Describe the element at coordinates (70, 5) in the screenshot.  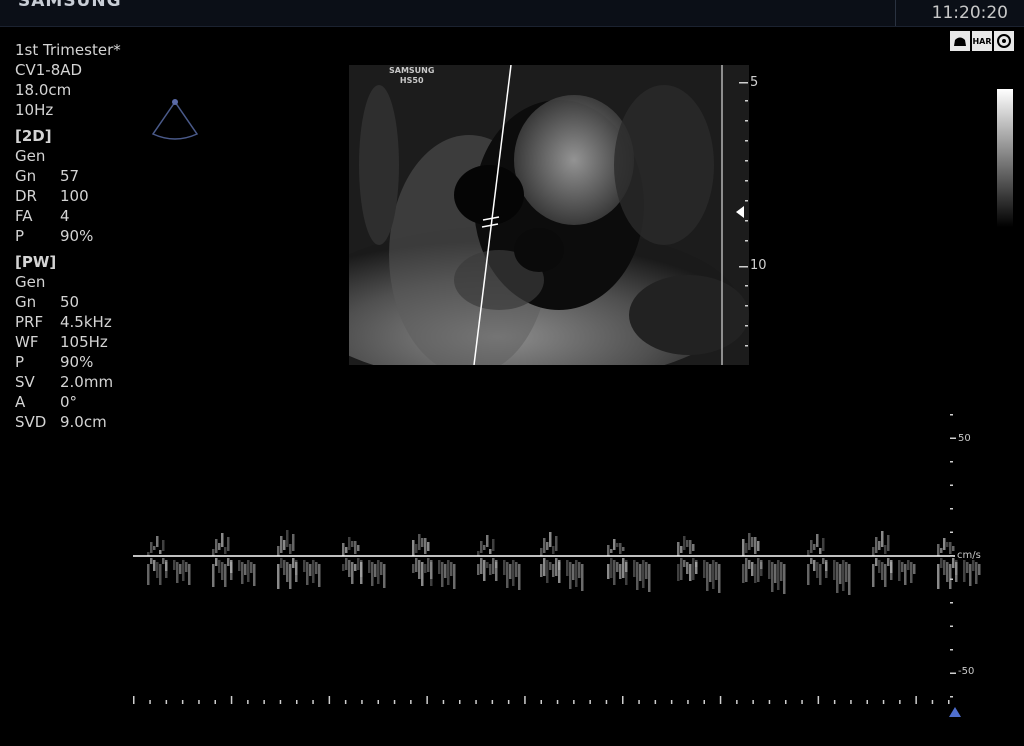
I see `brand-logo: SAMSUNG` at that location.